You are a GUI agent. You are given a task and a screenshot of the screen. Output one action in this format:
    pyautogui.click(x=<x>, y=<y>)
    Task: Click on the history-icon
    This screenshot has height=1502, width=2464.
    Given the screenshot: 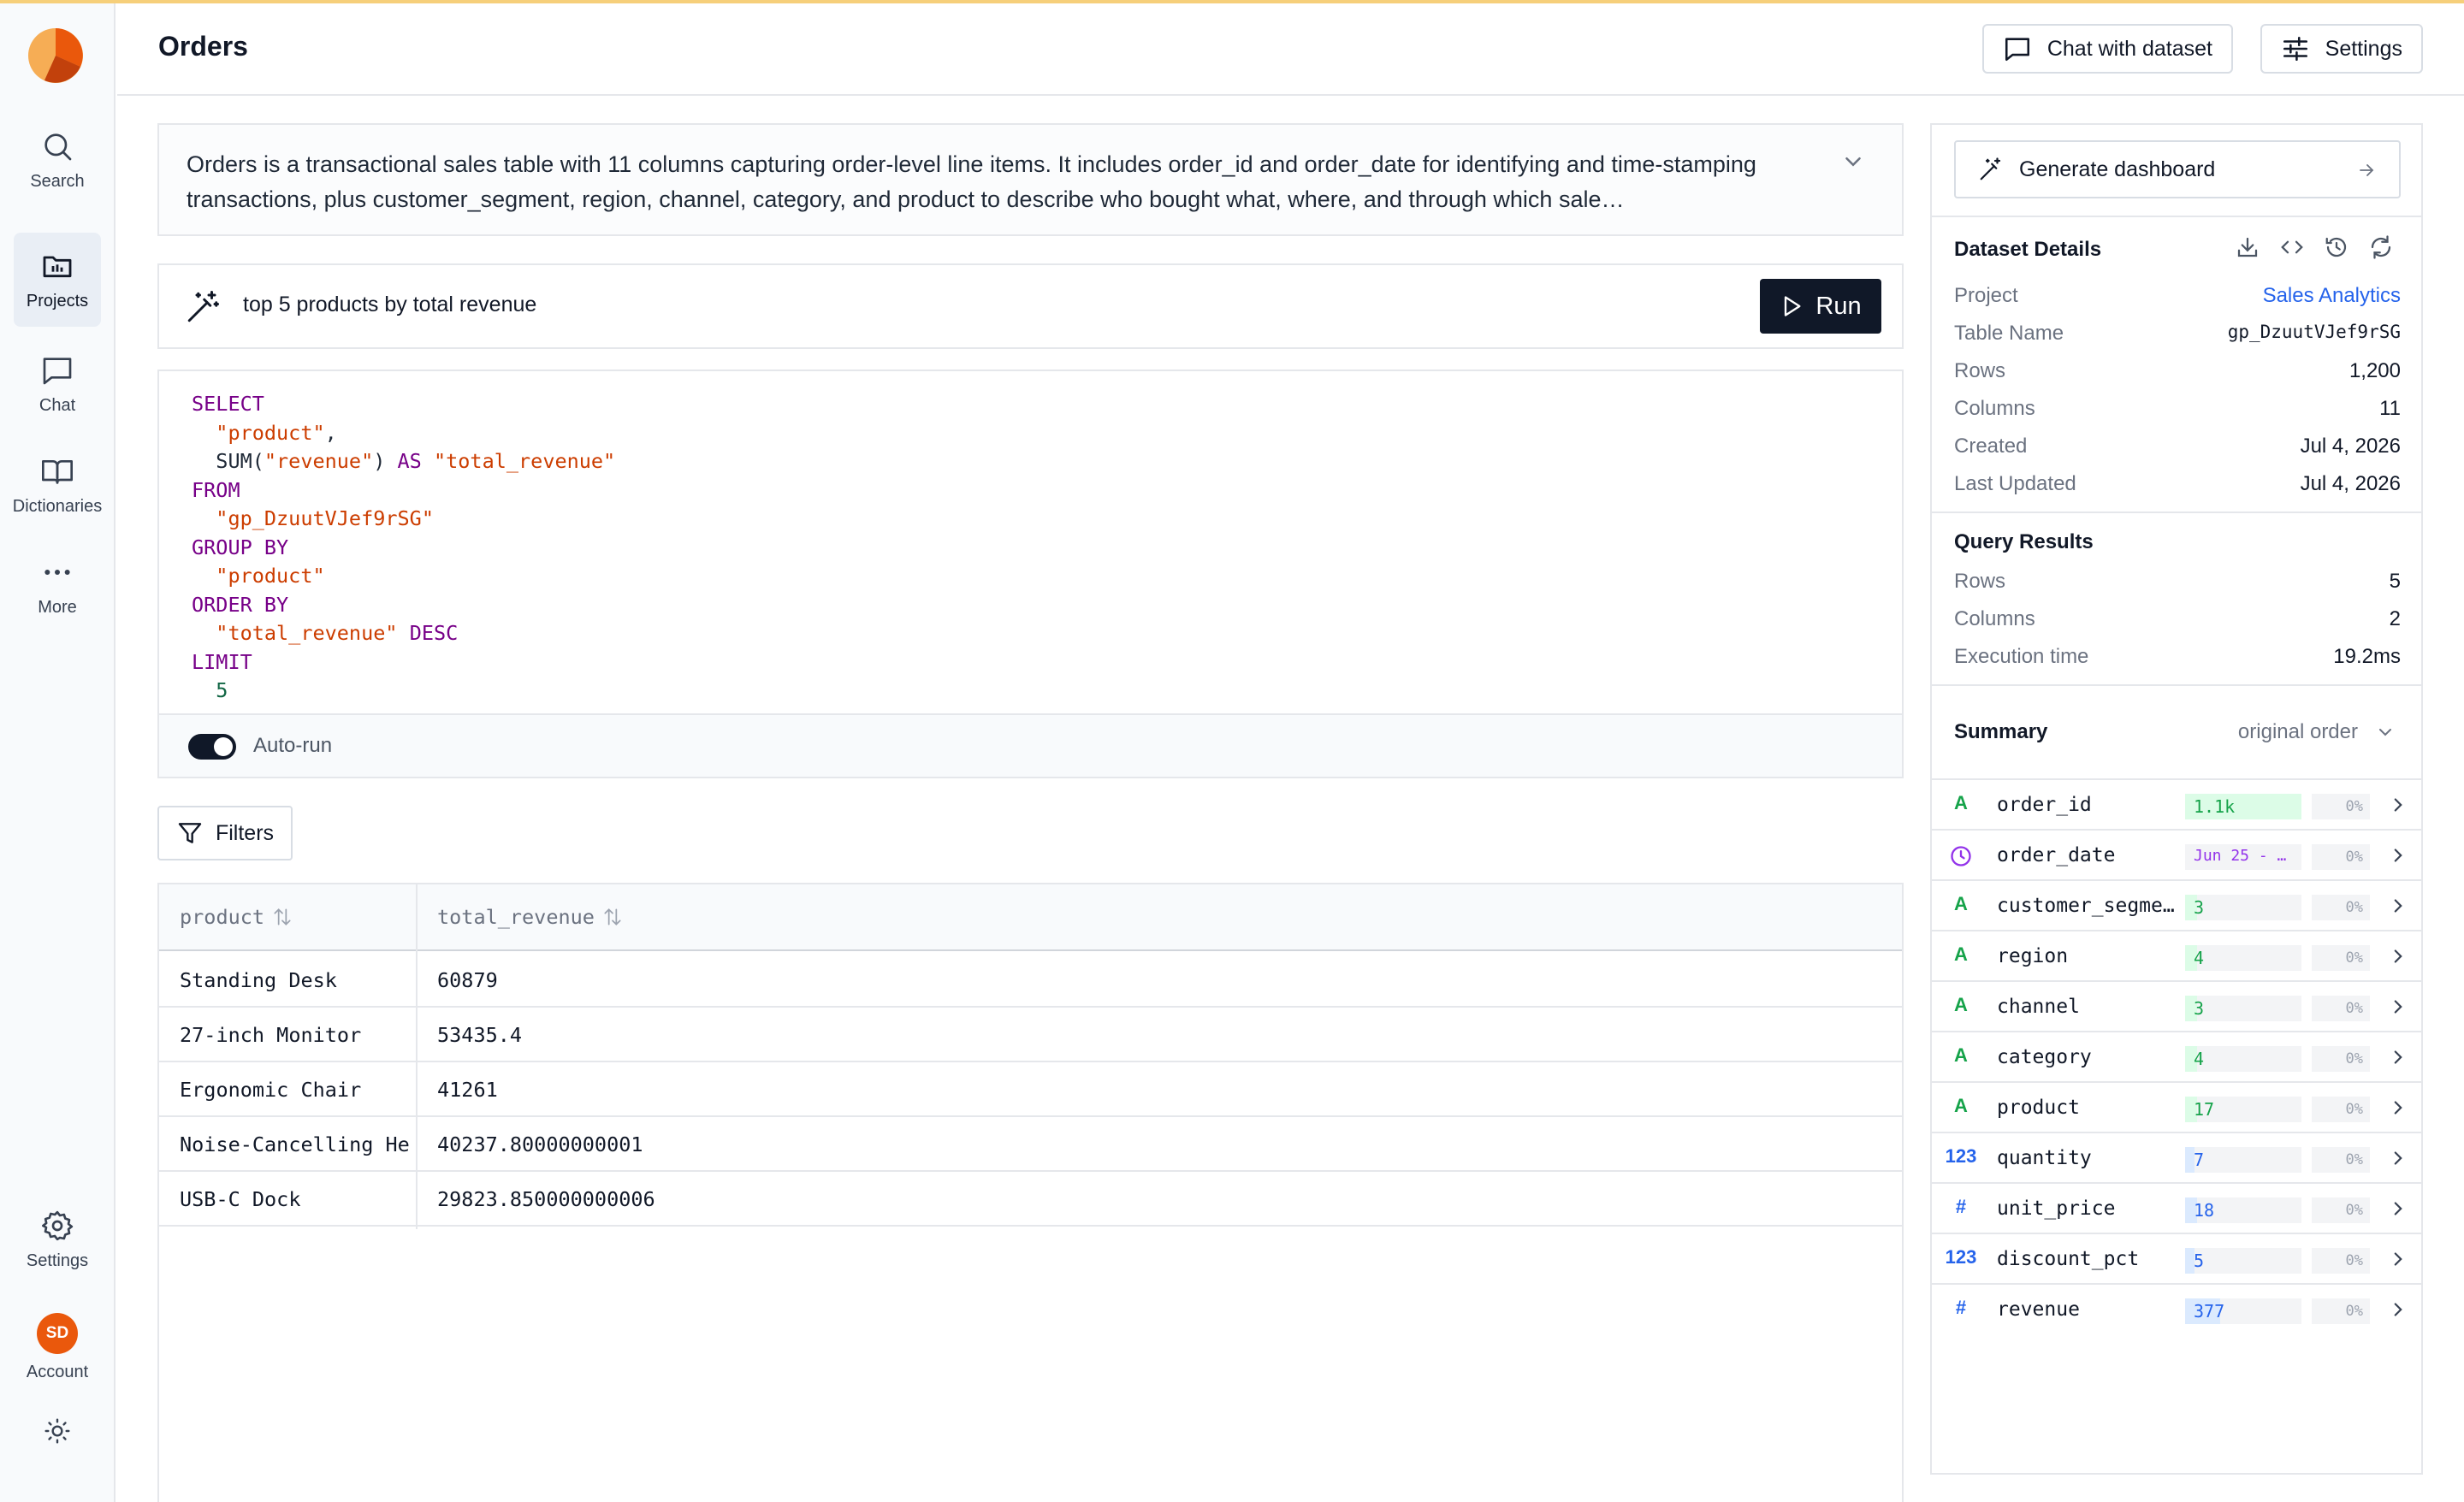 What is the action you would take?
    pyautogui.click(x=2336, y=247)
    